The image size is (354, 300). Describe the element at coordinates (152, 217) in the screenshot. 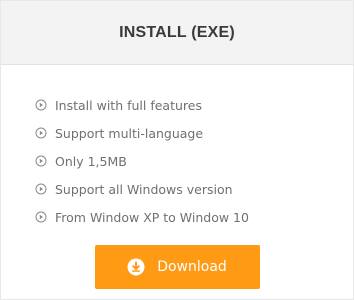

I see `feature-label: From Window XP to Window 10` at that location.